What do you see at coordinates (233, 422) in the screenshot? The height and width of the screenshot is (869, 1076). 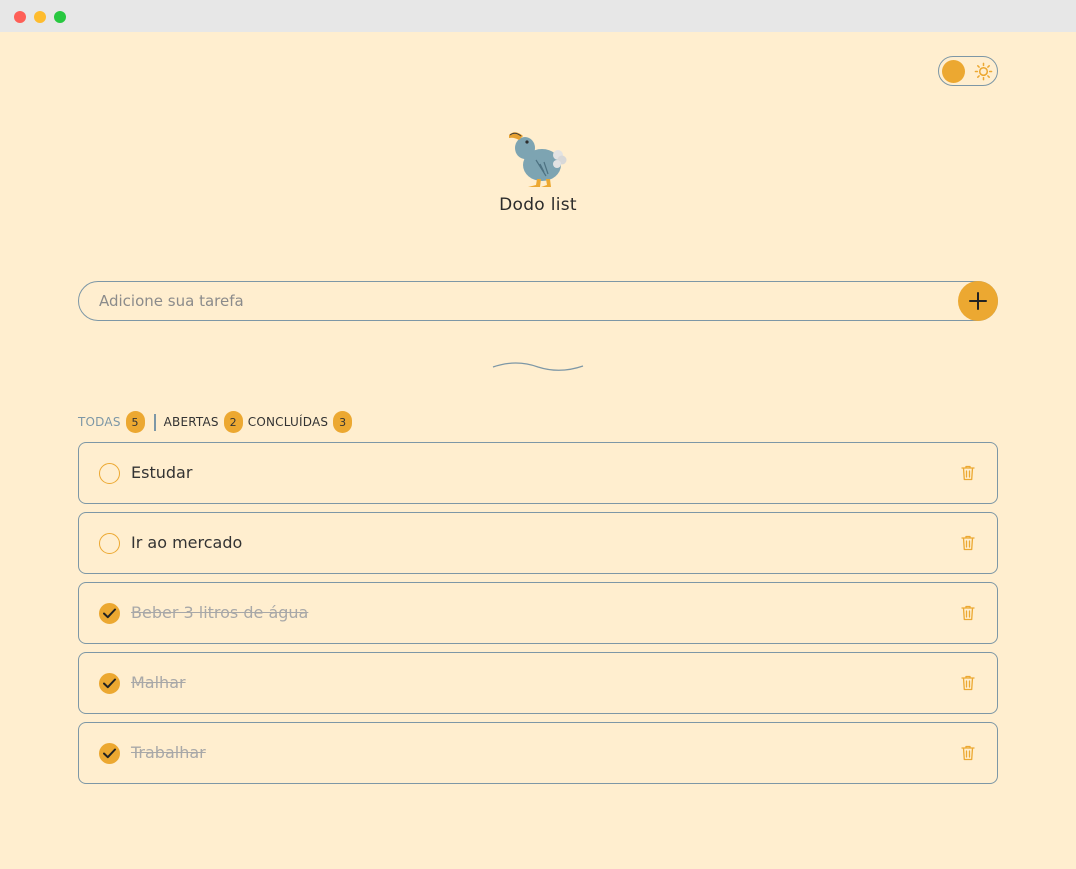 I see `count-badge: 2` at bounding box center [233, 422].